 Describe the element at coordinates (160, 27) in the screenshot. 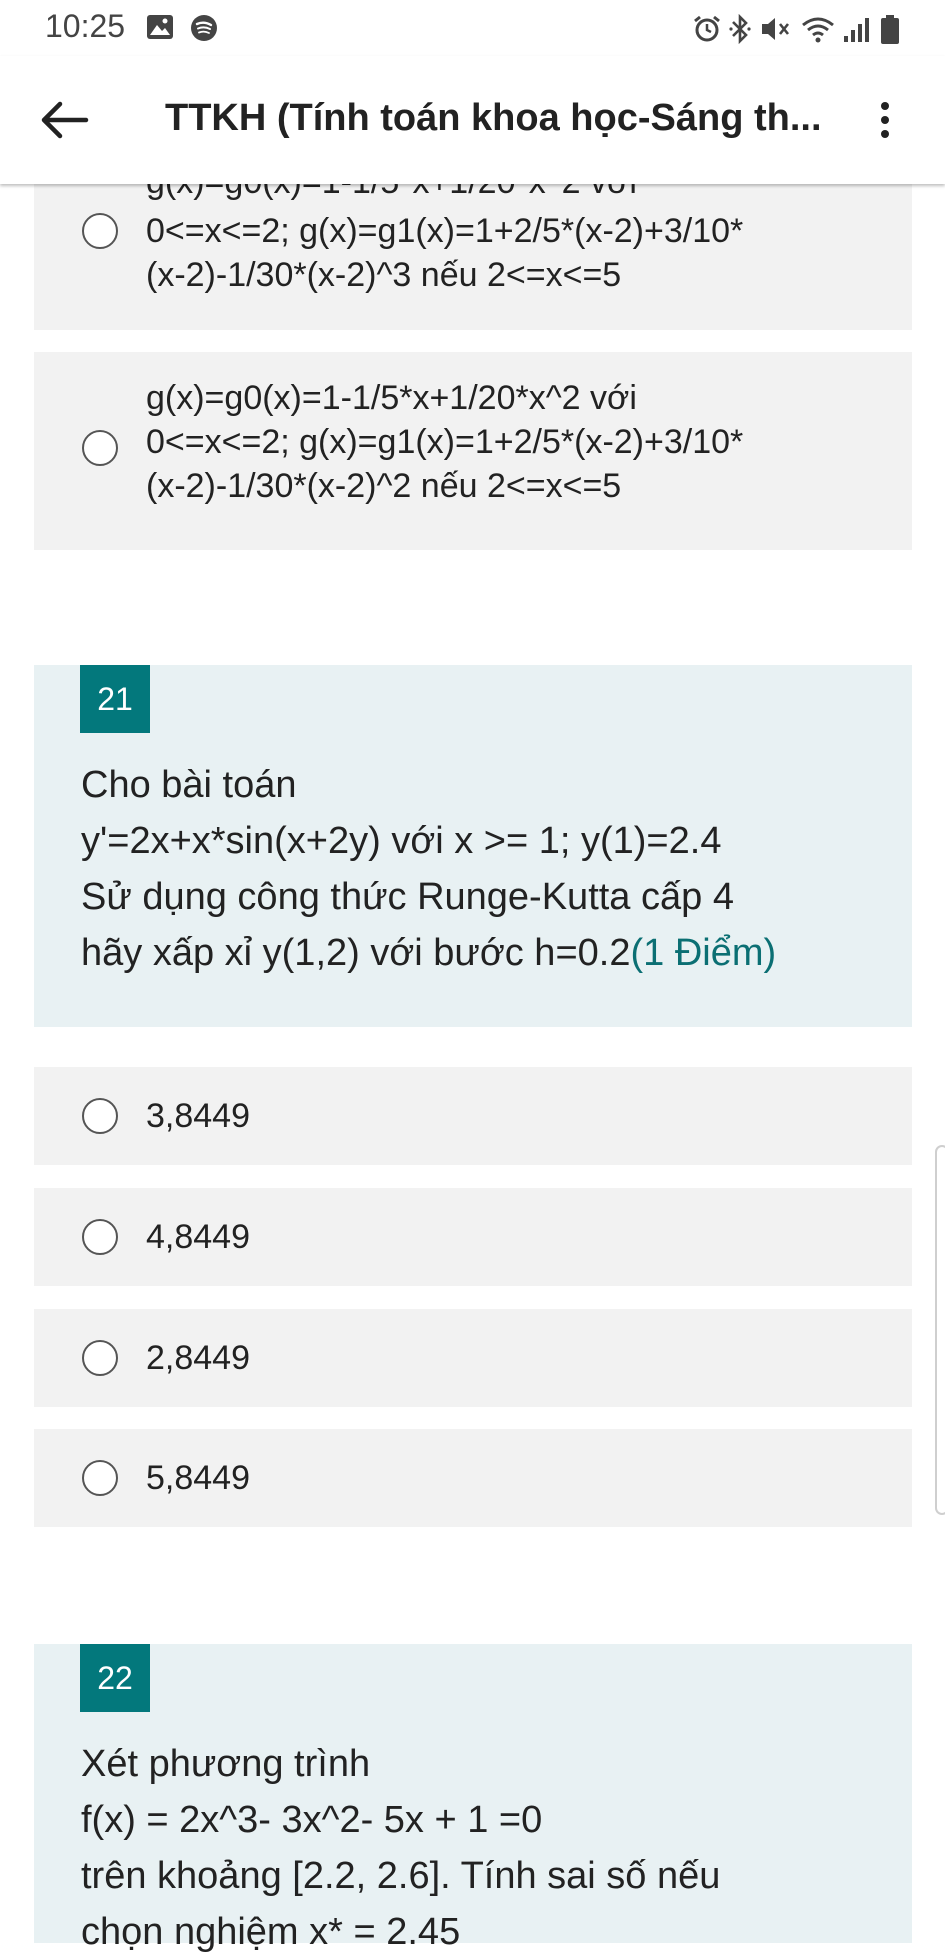

I see `image-icon` at that location.